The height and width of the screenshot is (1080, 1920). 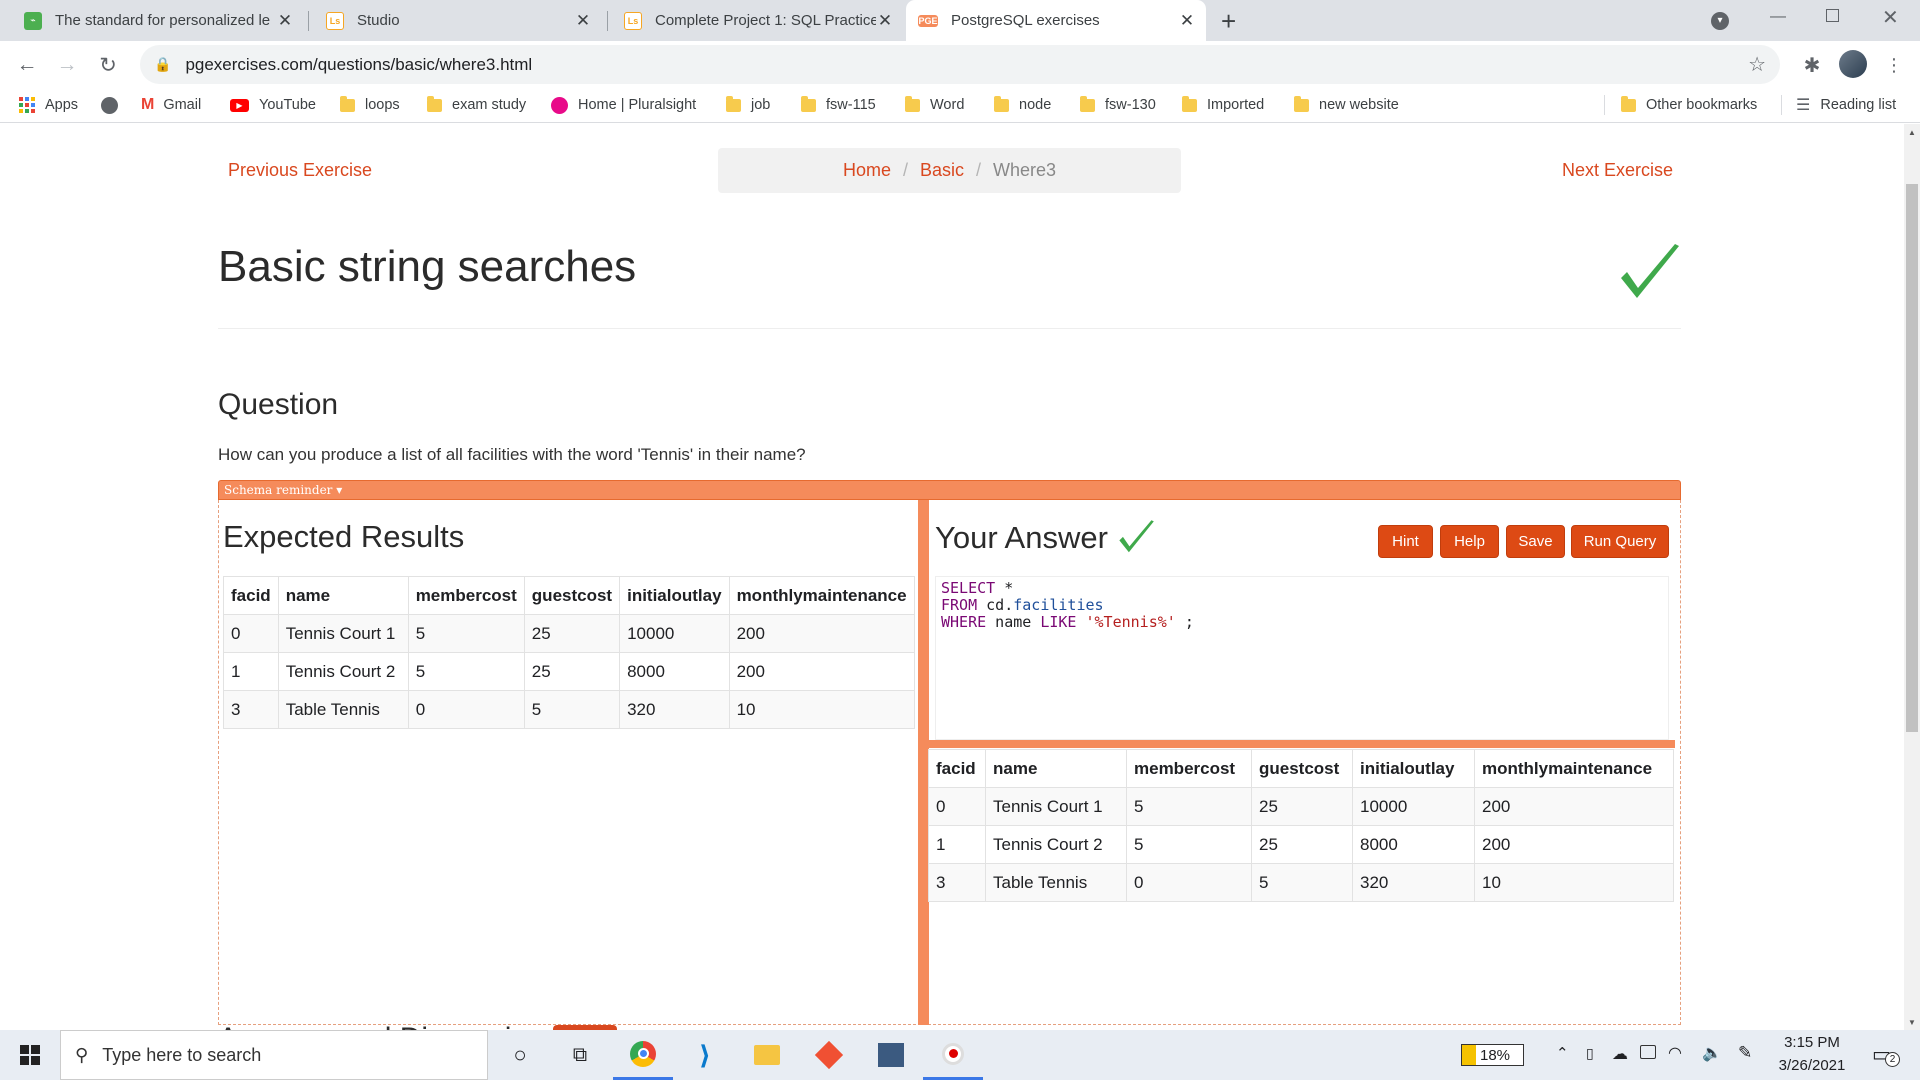 I want to click on notifications-button: ▭ 2, so click(x=1886, y=1054).